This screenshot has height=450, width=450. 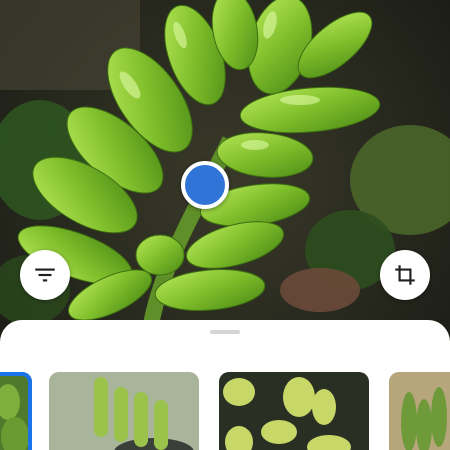 What do you see at coordinates (225, 332) in the screenshot?
I see `sheet-drag-handle` at bounding box center [225, 332].